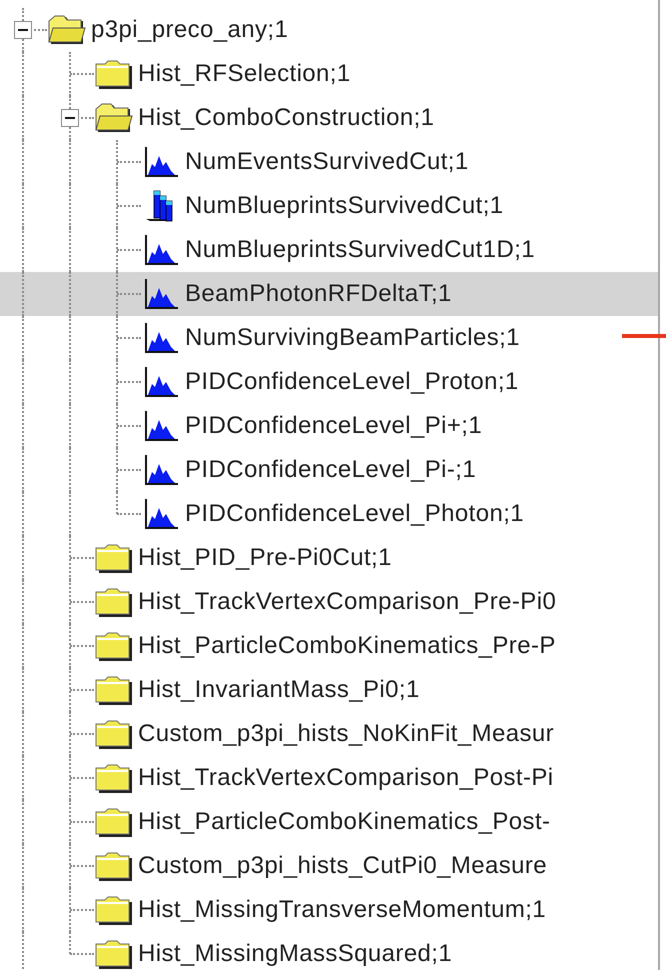 The width and height of the screenshot is (666, 970). What do you see at coordinates (329, 866) in the screenshot?
I see `tree-item: Custom_p3pi_hists_CutPi0_Measure` at bounding box center [329, 866].